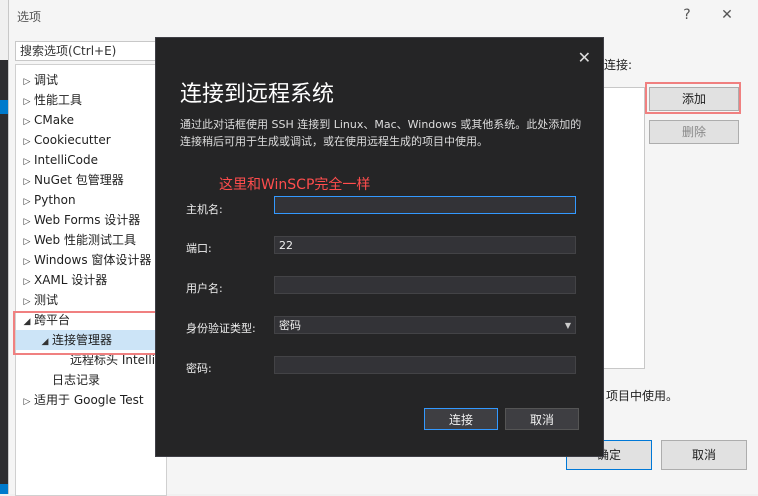  What do you see at coordinates (567, 325) in the screenshot?
I see `chevron-down-icon: ▼` at bounding box center [567, 325].